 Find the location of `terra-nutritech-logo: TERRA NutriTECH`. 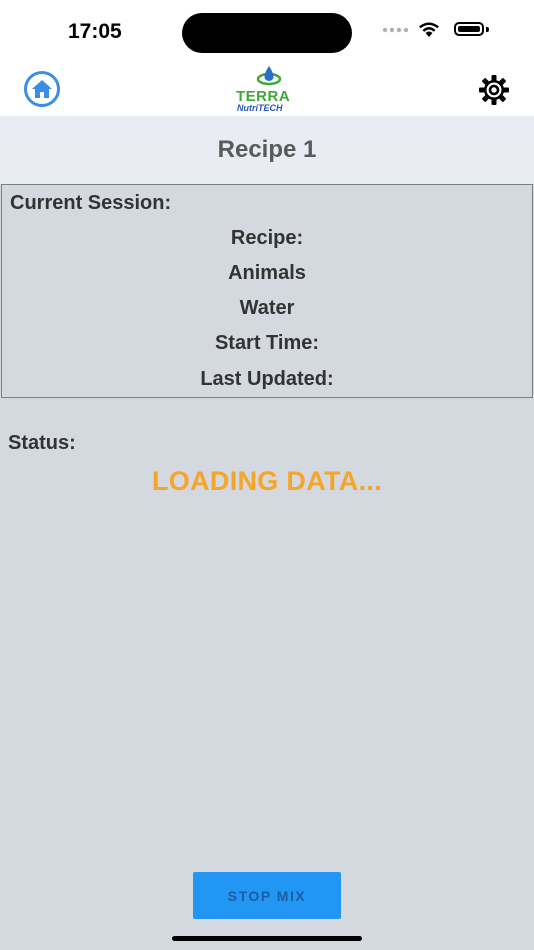

terra-nutritech-logo: TERRA NutriTECH is located at coordinates (268, 89).